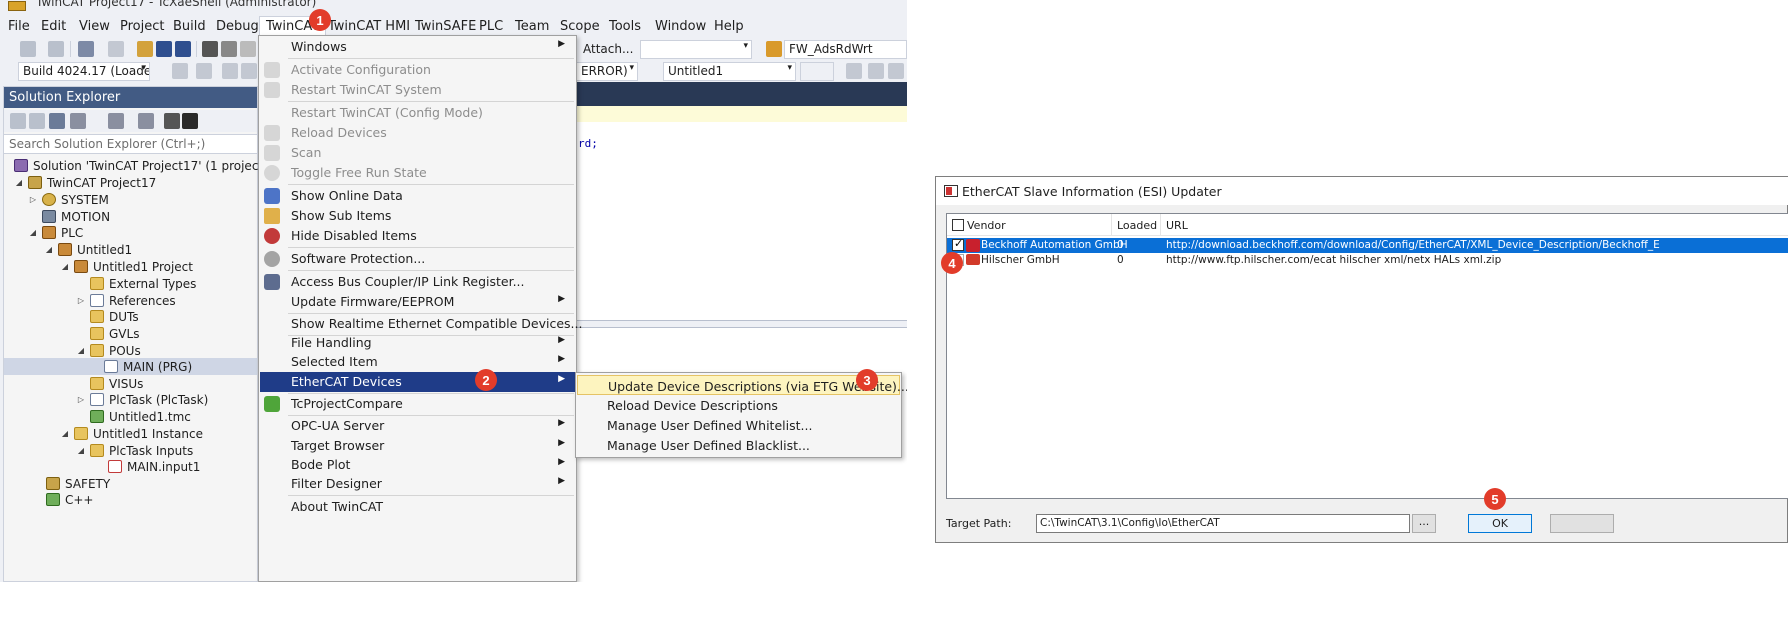 The image size is (1788, 639). Describe the element at coordinates (729, 26) in the screenshot. I see `menu-help: Help` at that location.